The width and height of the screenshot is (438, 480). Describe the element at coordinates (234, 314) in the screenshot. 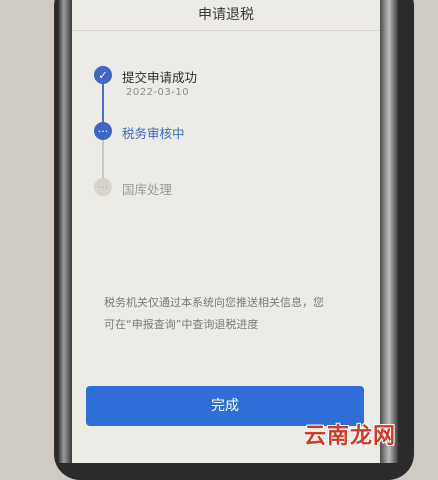

I see `info-text: 税务机关仅通过本系统向您推送相关信息，您 可在“申报查询”中查询退税进度` at that location.